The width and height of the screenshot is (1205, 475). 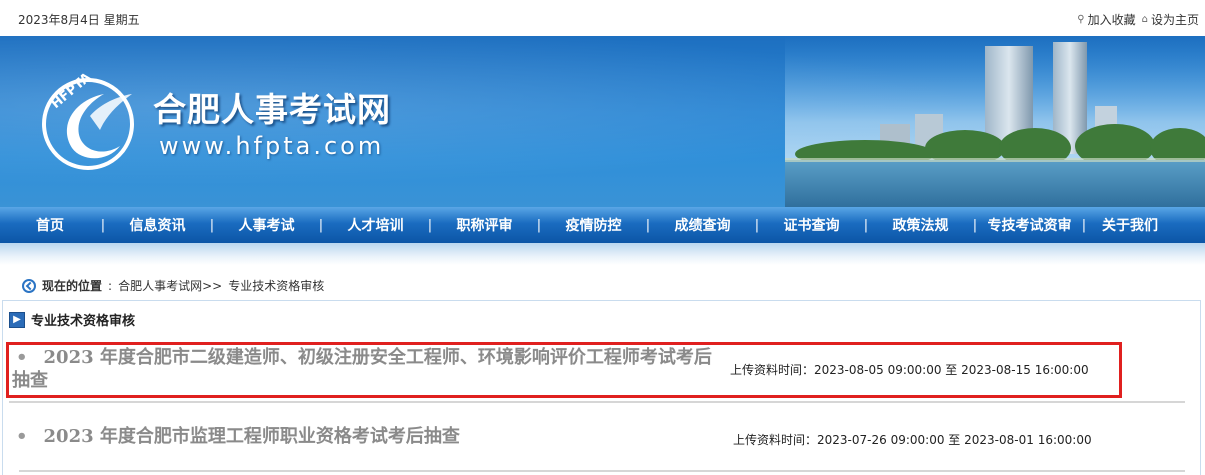 What do you see at coordinates (878, 370) in the screenshot?
I see `upload-start: 2023-08-05 09:00:00` at bounding box center [878, 370].